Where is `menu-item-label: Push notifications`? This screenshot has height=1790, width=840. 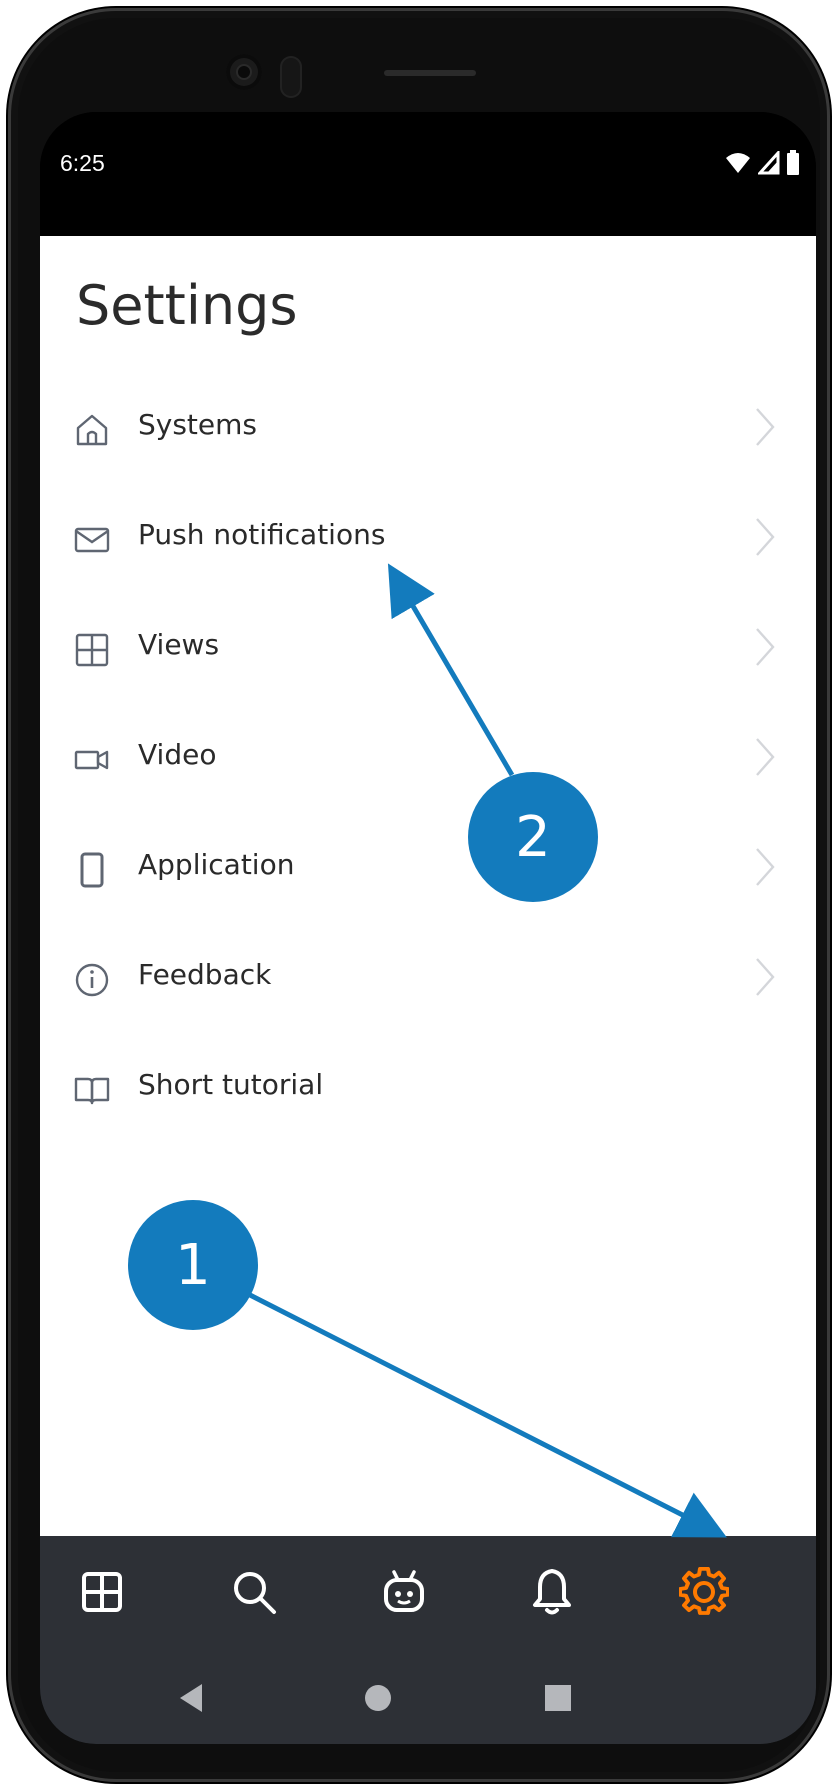 menu-item-label: Push notifications is located at coordinates (262, 534).